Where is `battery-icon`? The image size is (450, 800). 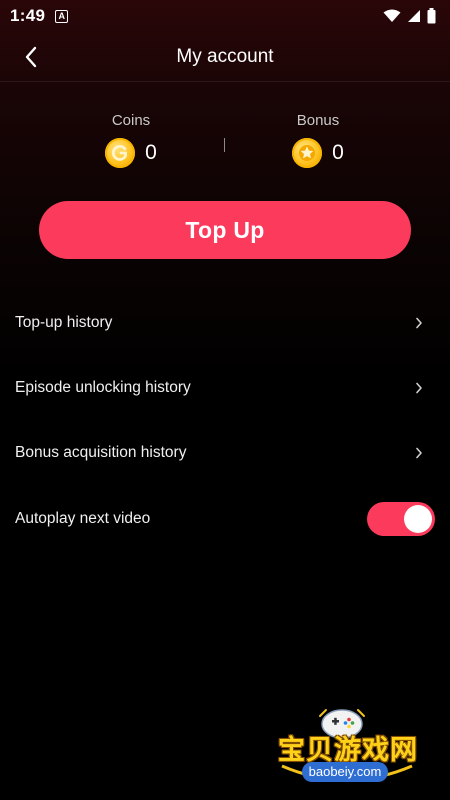
battery-icon is located at coordinates (431, 16).